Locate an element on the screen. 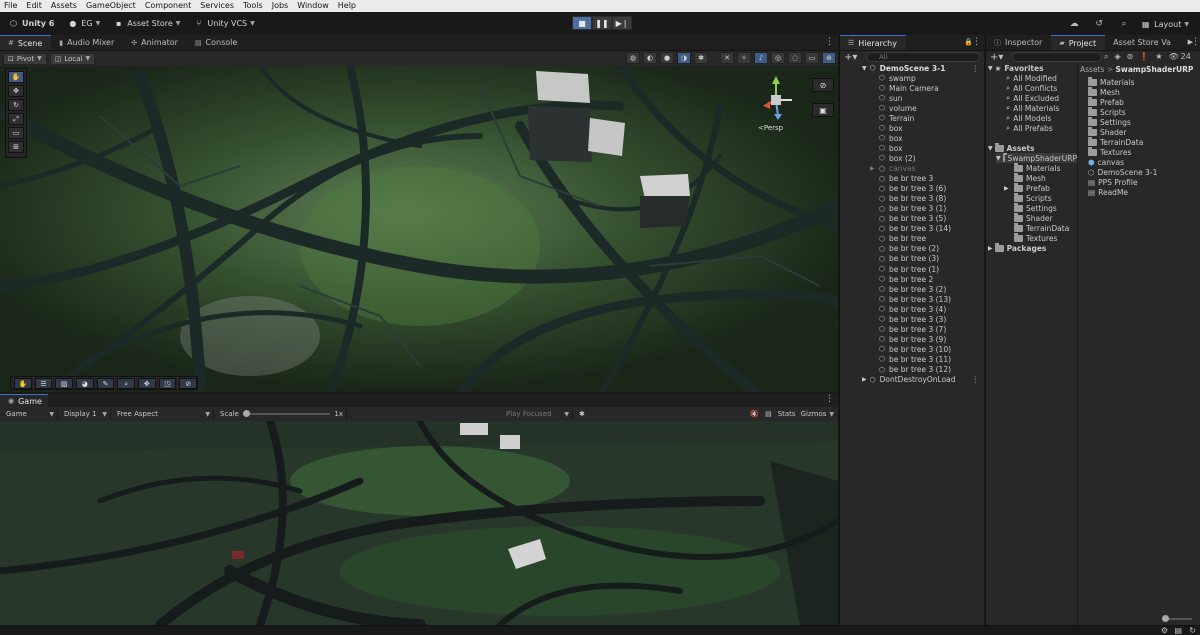  zoom-thumb is located at coordinates (1165, 618).